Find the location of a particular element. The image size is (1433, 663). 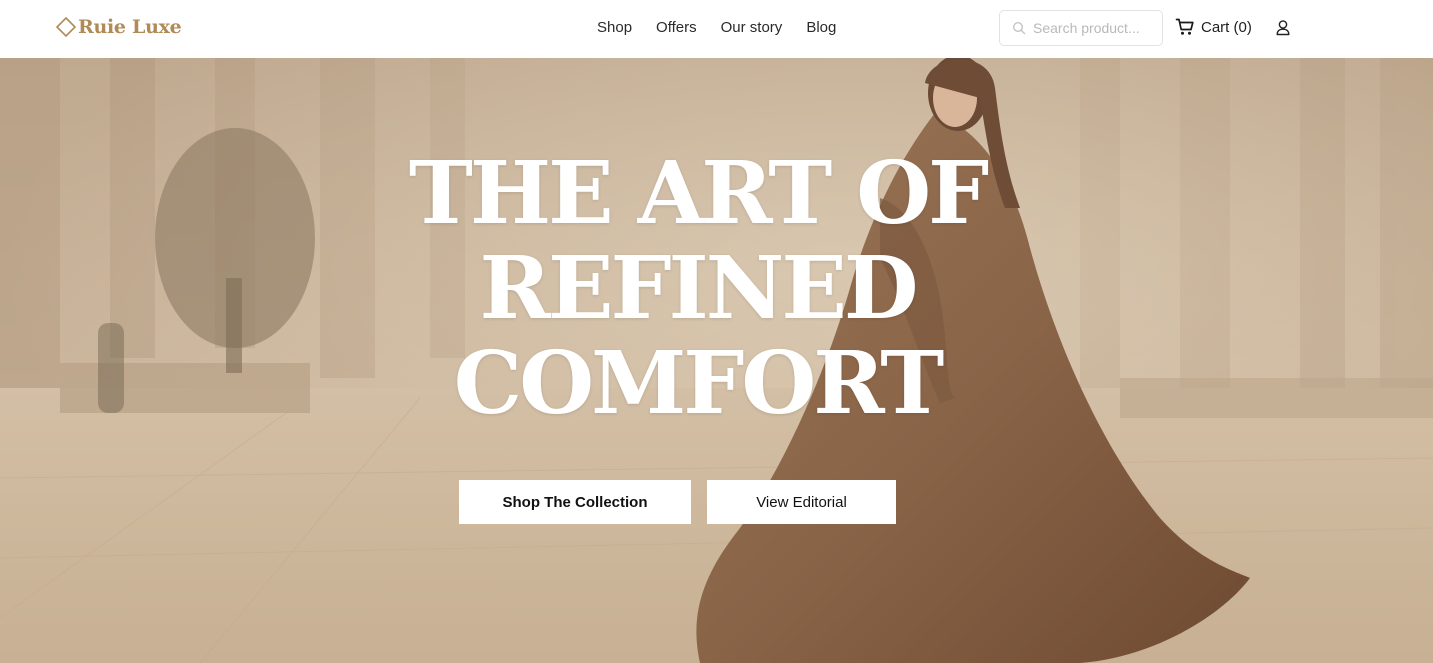

user-icon is located at coordinates (1283, 28).